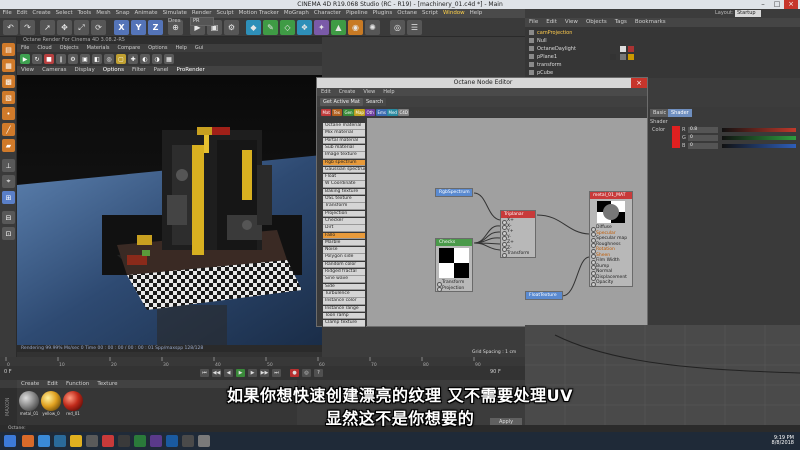 The height and width of the screenshot is (450, 800). Describe the element at coordinates (337, 112) in the screenshot. I see `category-tex: Tex` at that location.